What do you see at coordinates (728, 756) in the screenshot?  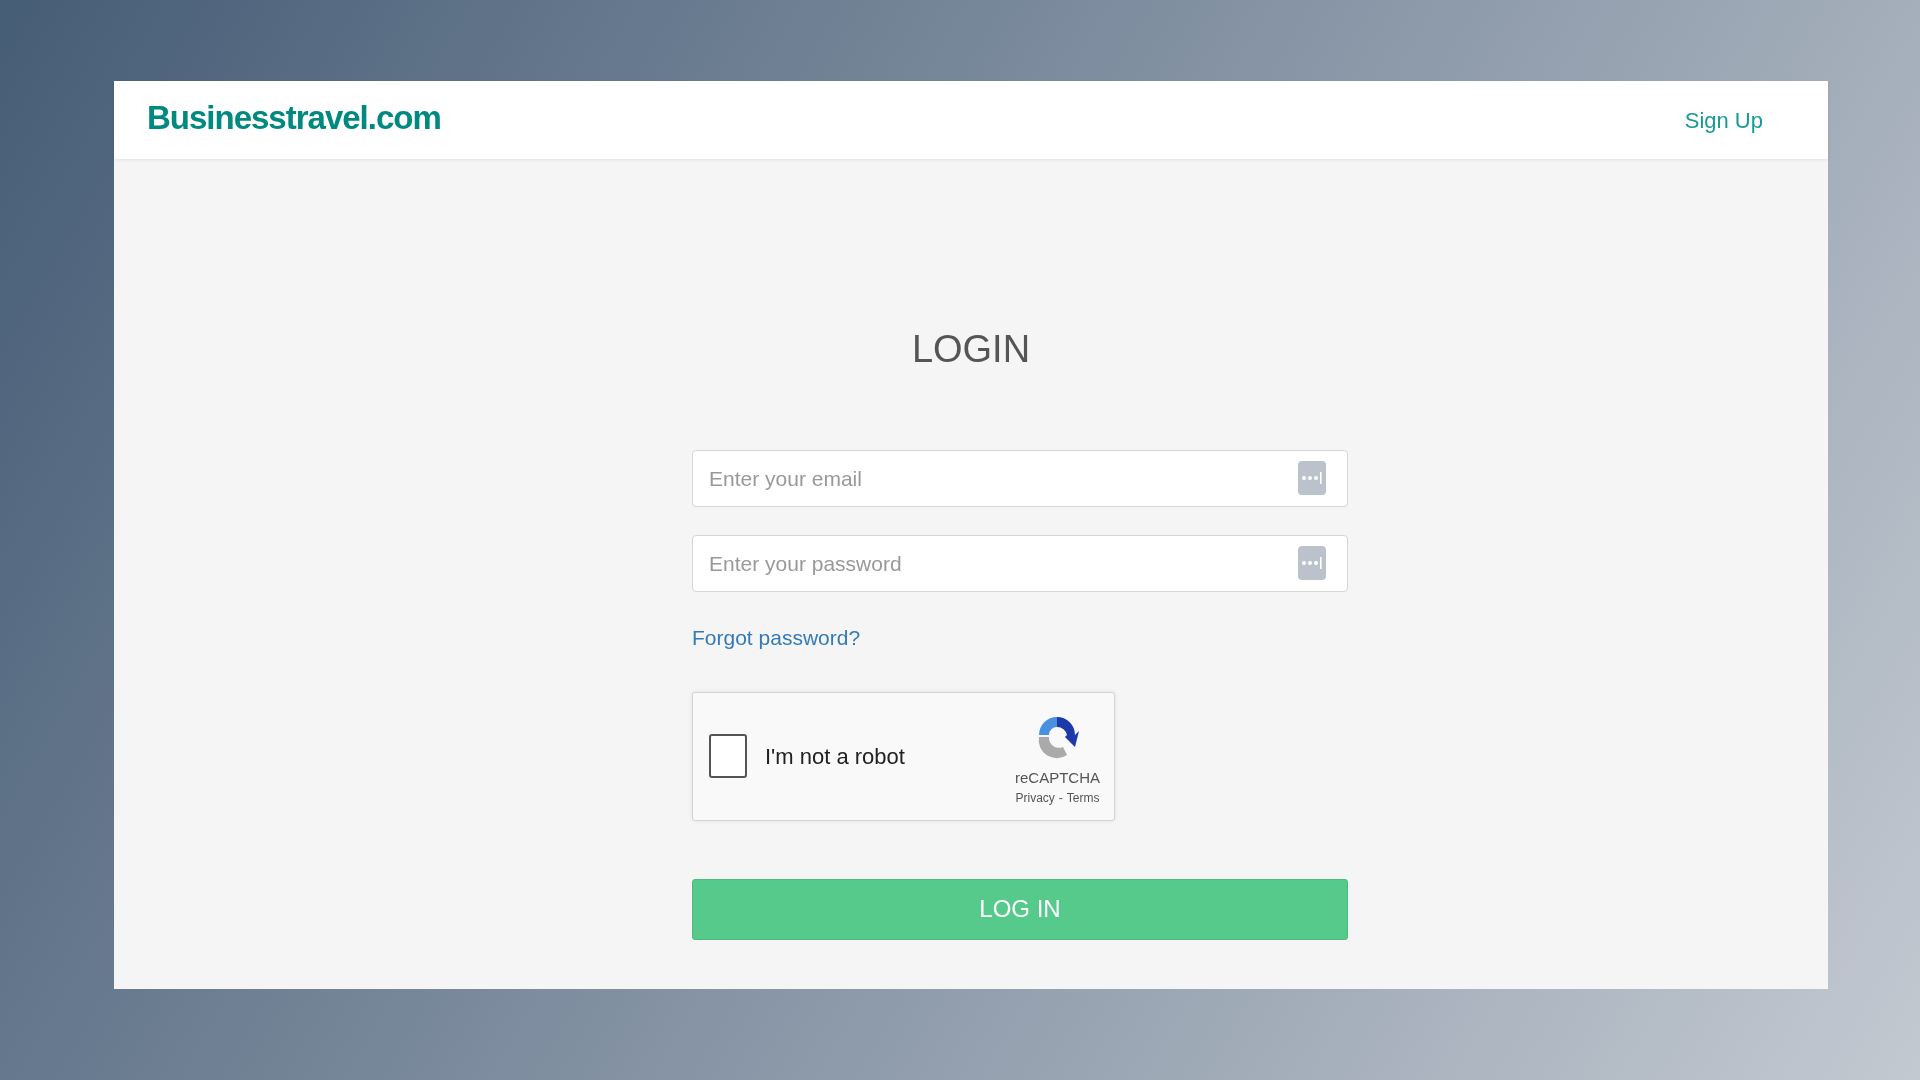 I see `captcha-checkbox` at bounding box center [728, 756].